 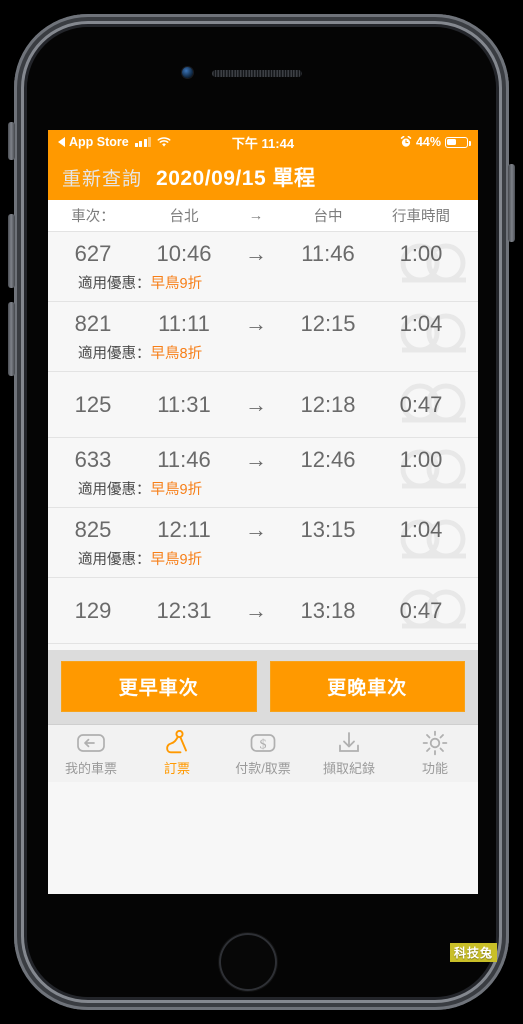 I want to click on trip-train-no: 825, so click(x=93, y=529).